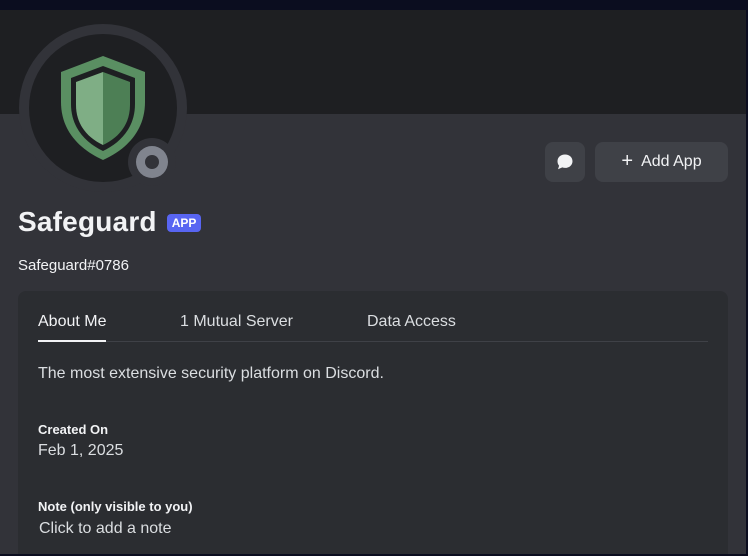 This screenshot has width=748, height=556. I want to click on tab-about-me: About Me, so click(72, 327).